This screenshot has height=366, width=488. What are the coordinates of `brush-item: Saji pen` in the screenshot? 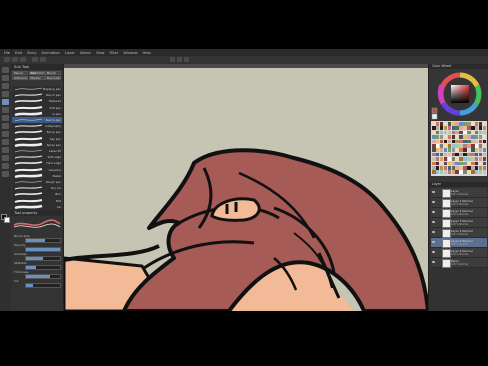 It's located at (37, 139).